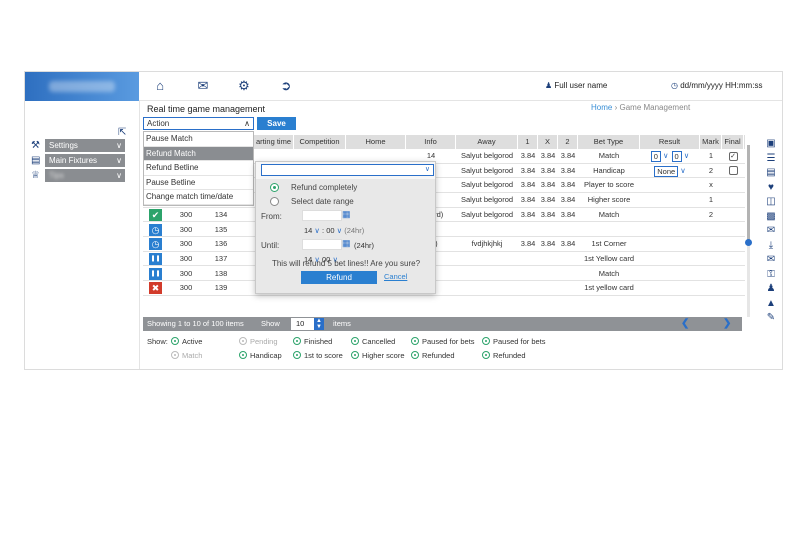 This screenshot has width=800, height=553. Describe the element at coordinates (186, 341) in the screenshot. I see `legend-filter: Active` at that location.